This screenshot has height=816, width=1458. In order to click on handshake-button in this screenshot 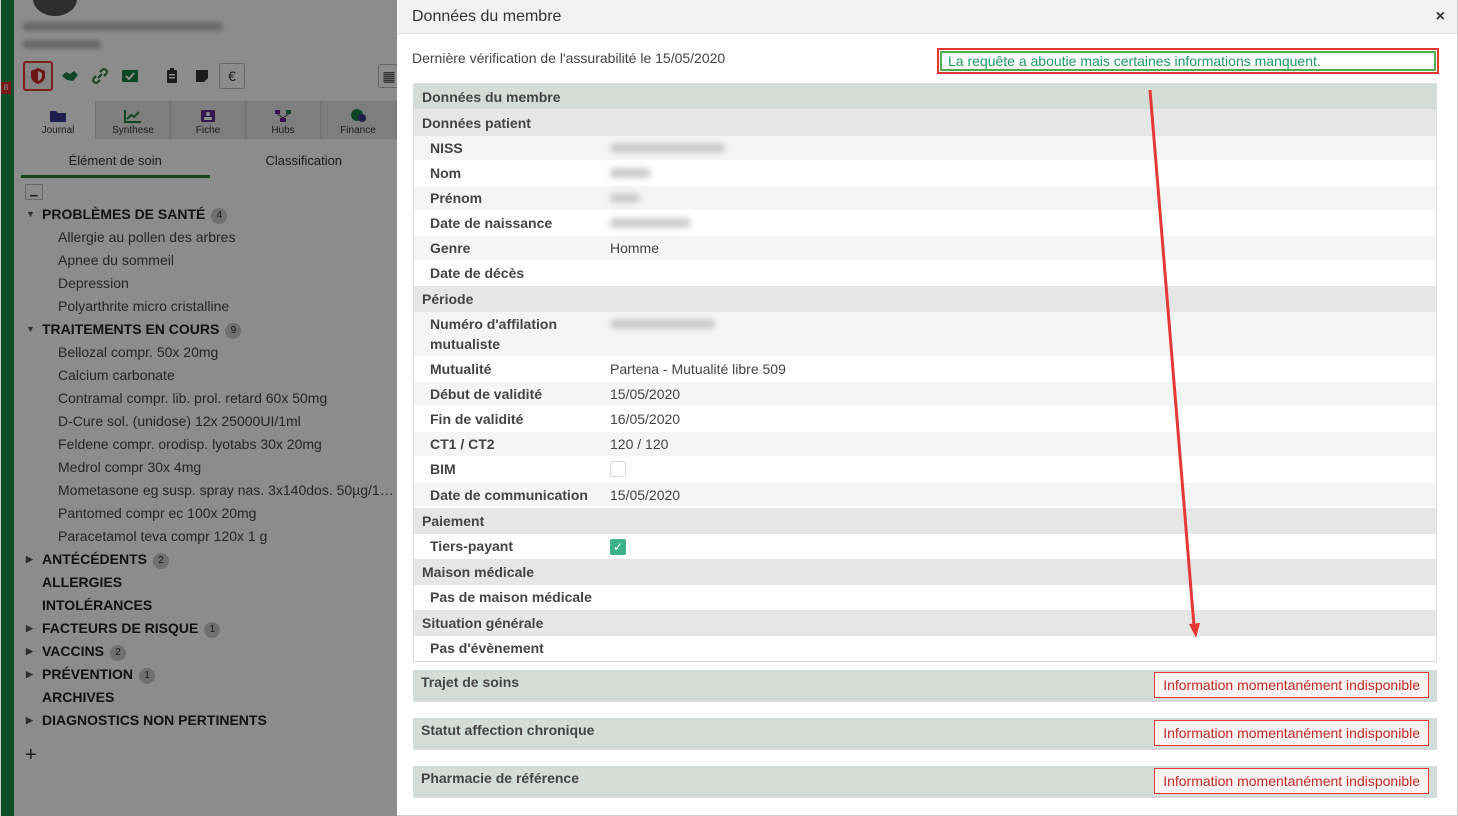, I will do `click(70, 76)`.